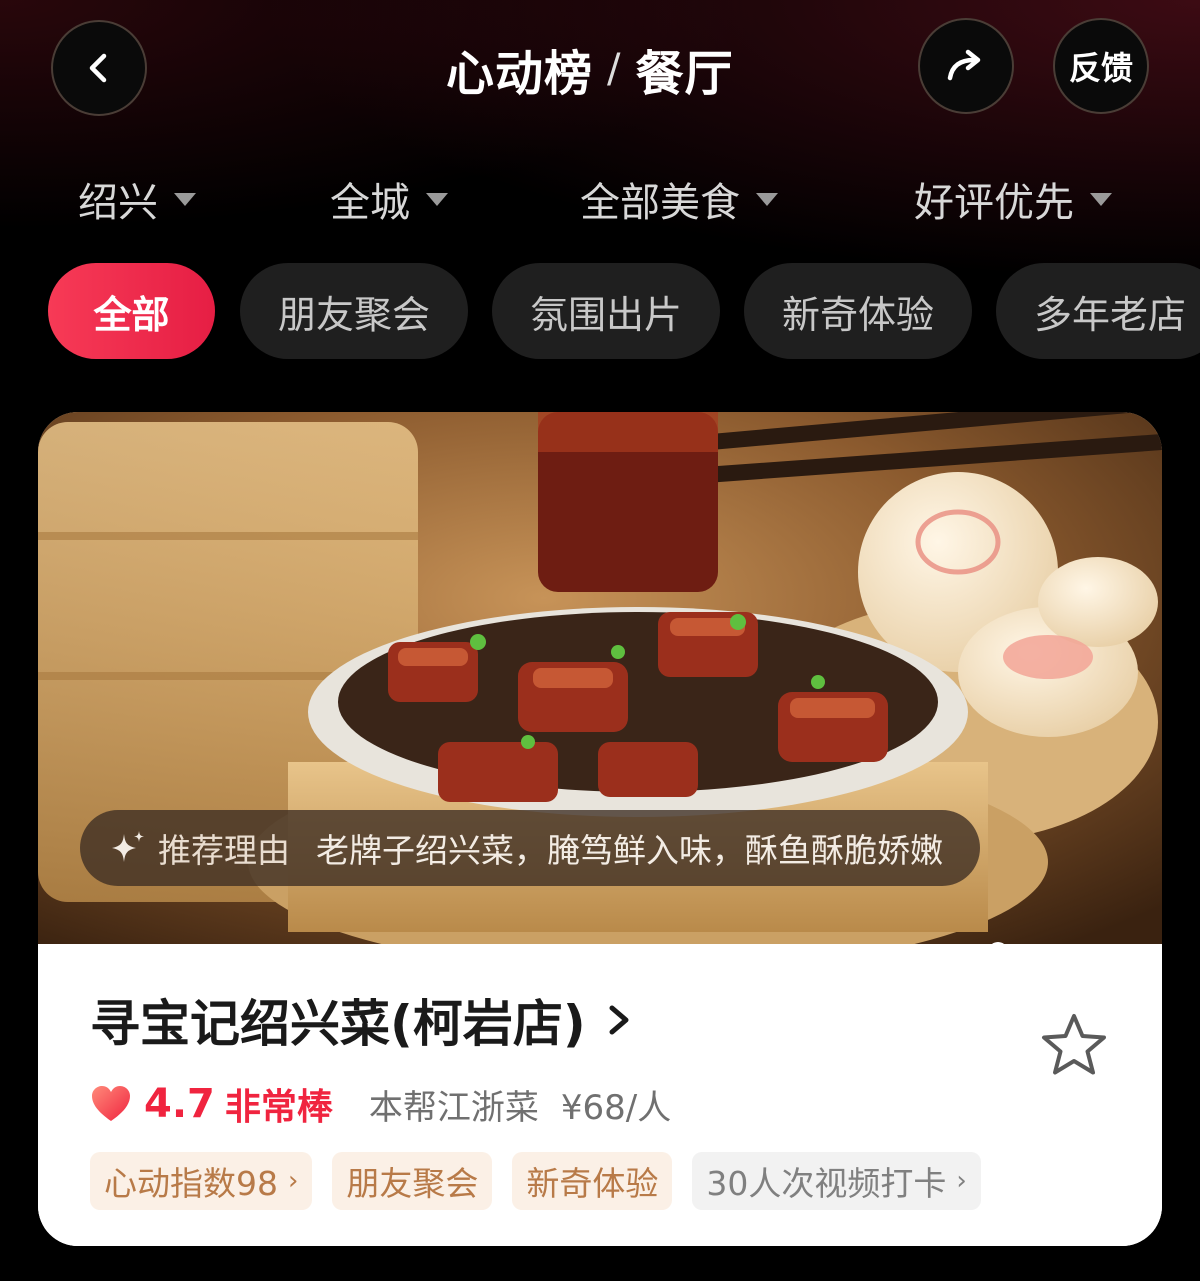 This screenshot has height=1281, width=1200. I want to click on filter-sort-label: 好评优先, so click(994, 203).